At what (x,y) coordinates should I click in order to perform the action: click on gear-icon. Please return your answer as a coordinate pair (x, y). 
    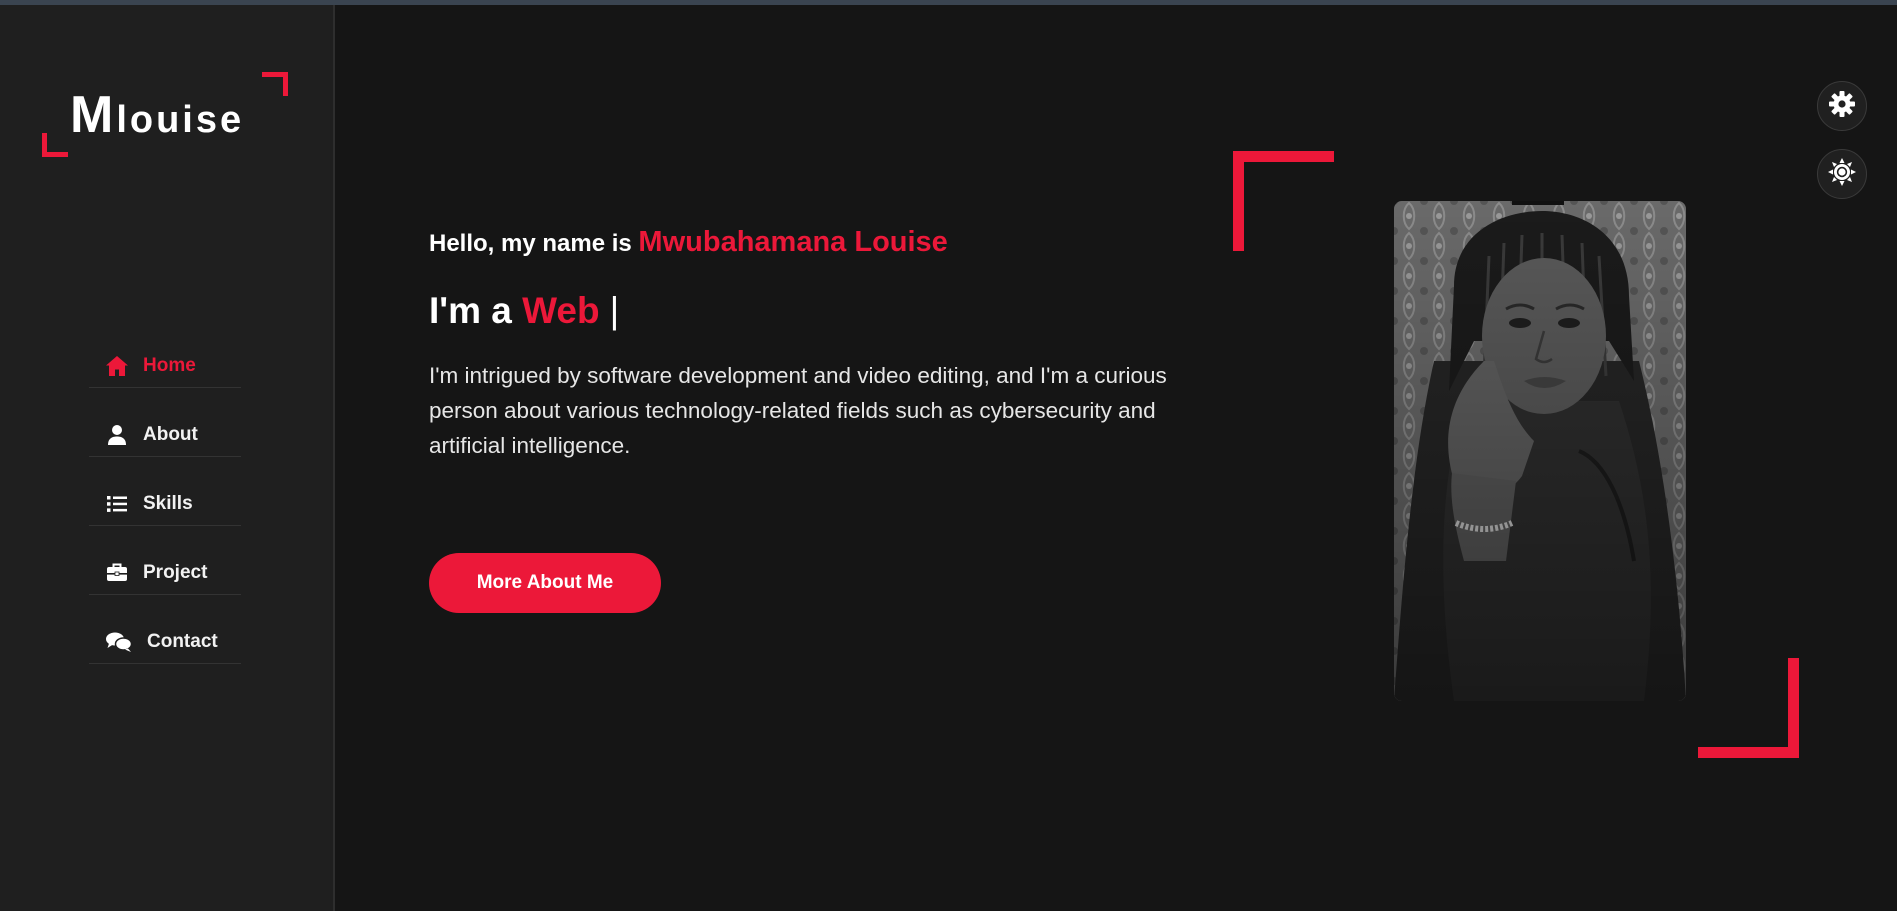
    Looking at the image, I should click on (1842, 106).